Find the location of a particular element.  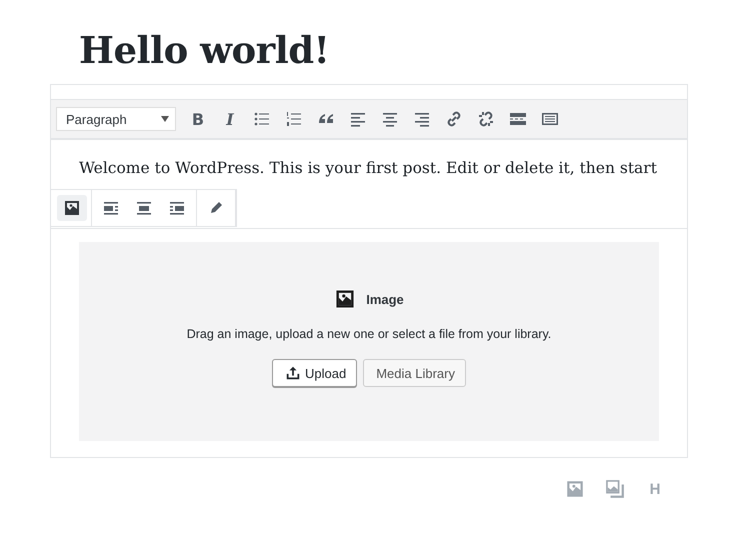

numbered-list-icon is located at coordinates (294, 119).